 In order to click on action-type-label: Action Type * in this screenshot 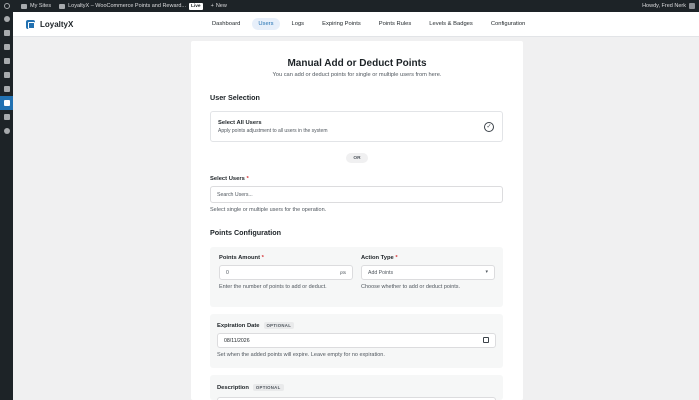, I will do `click(379, 258)`.